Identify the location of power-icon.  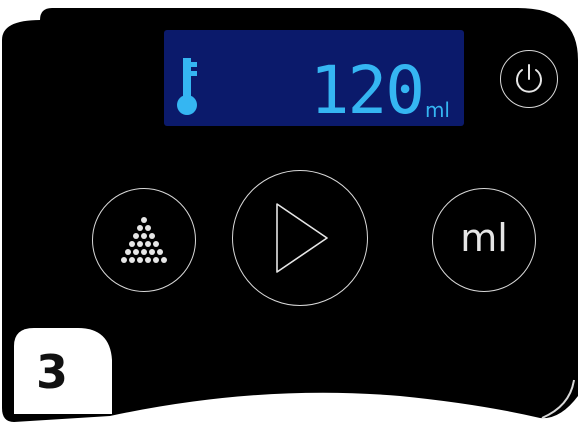
(529, 78).